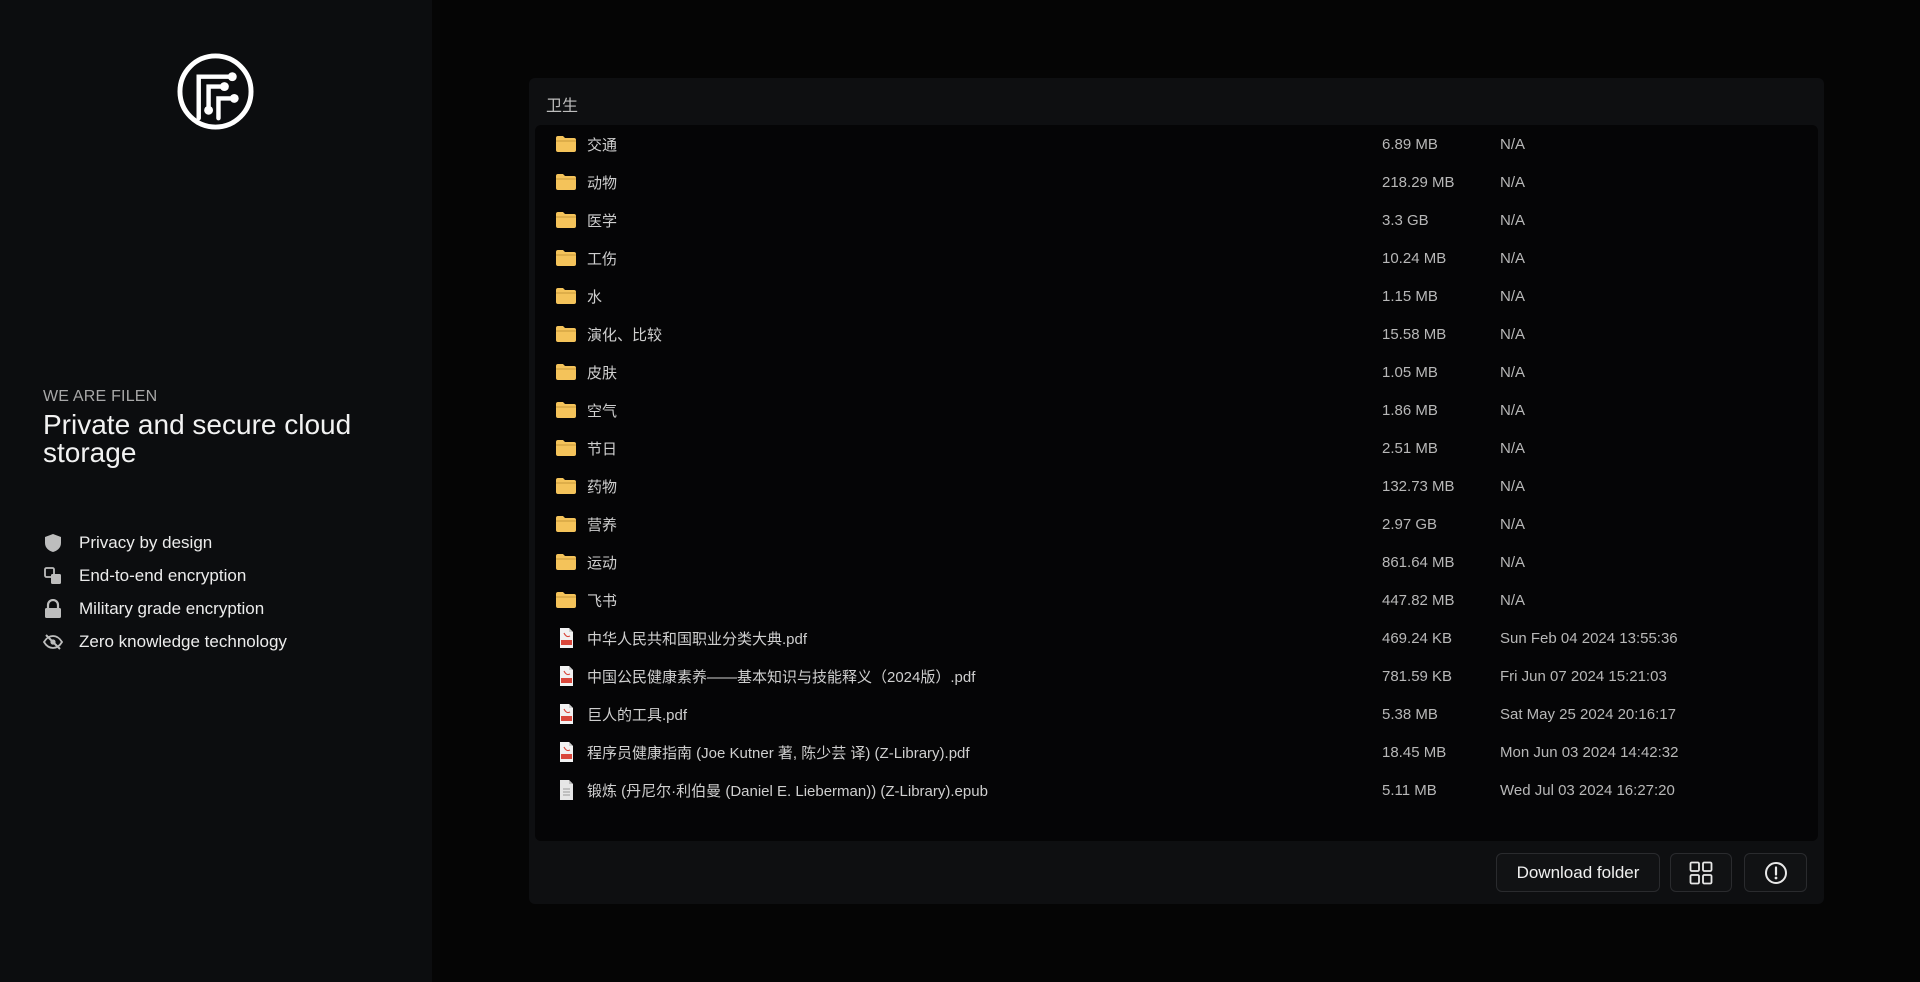 This screenshot has width=1920, height=982. I want to click on item-name: 药物, so click(602, 487).